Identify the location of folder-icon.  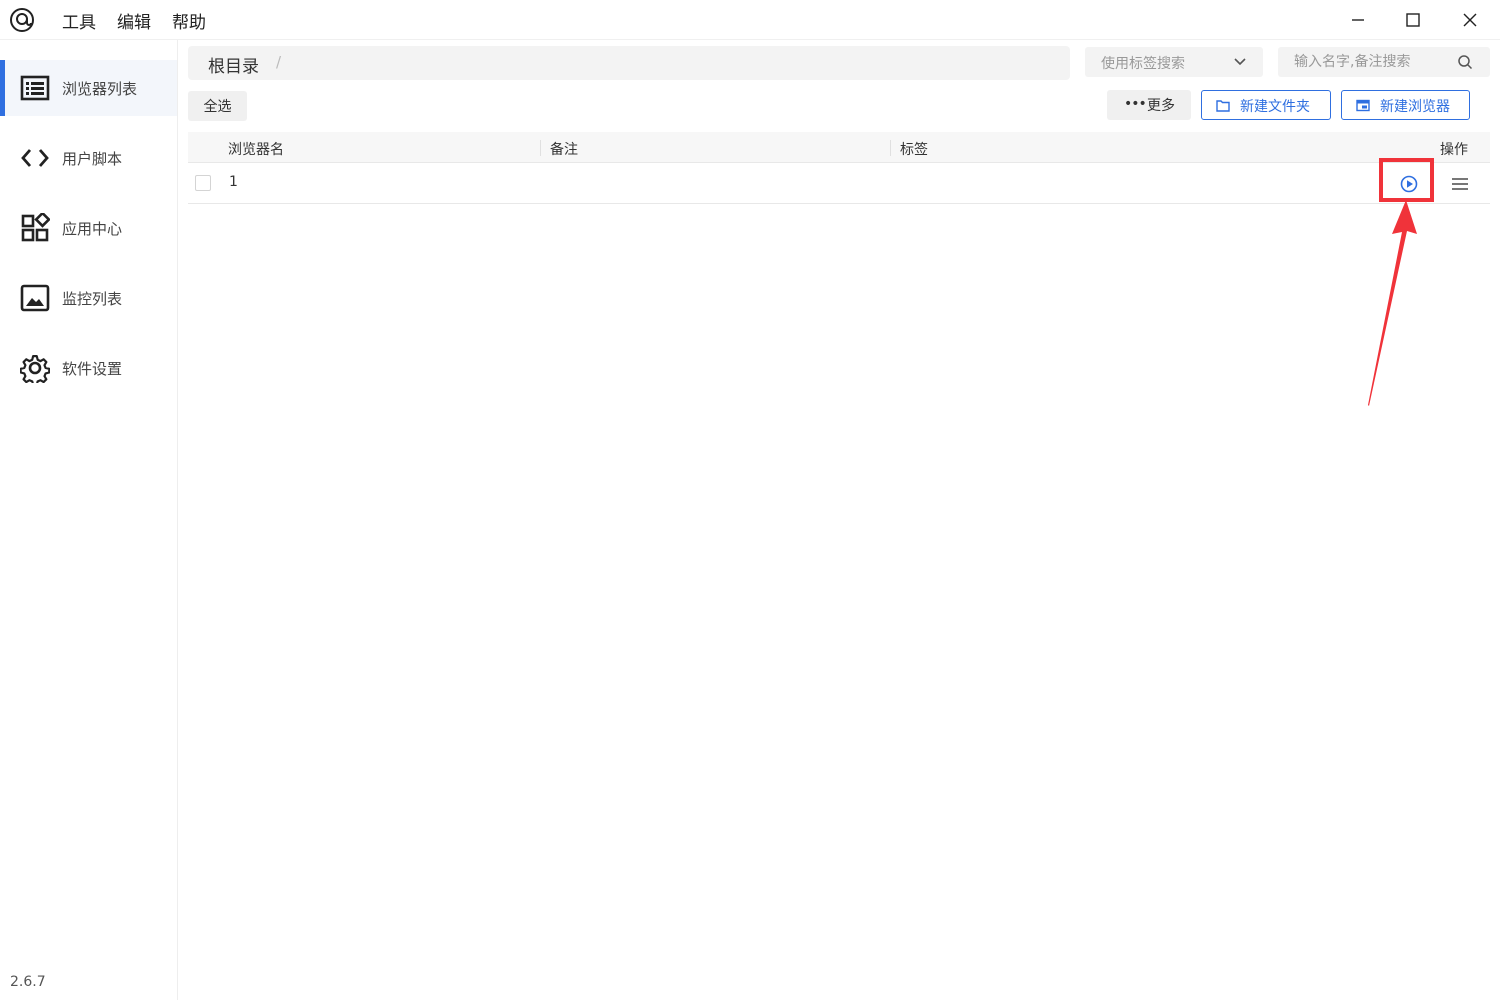
(1223, 106).